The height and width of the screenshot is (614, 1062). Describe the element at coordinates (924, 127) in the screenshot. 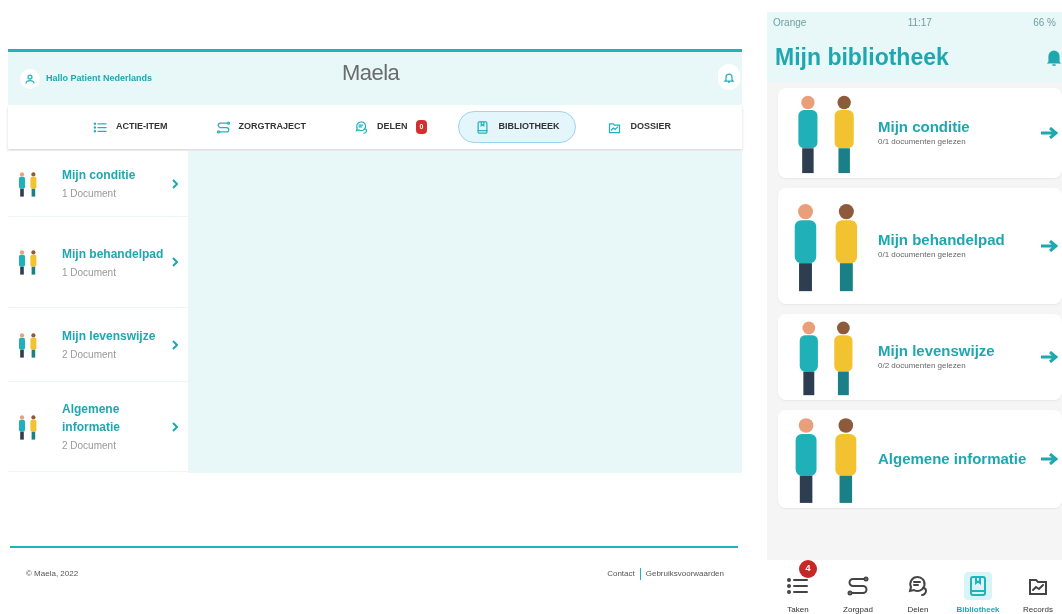

I see `card-title: Mijn conditie` at that location.